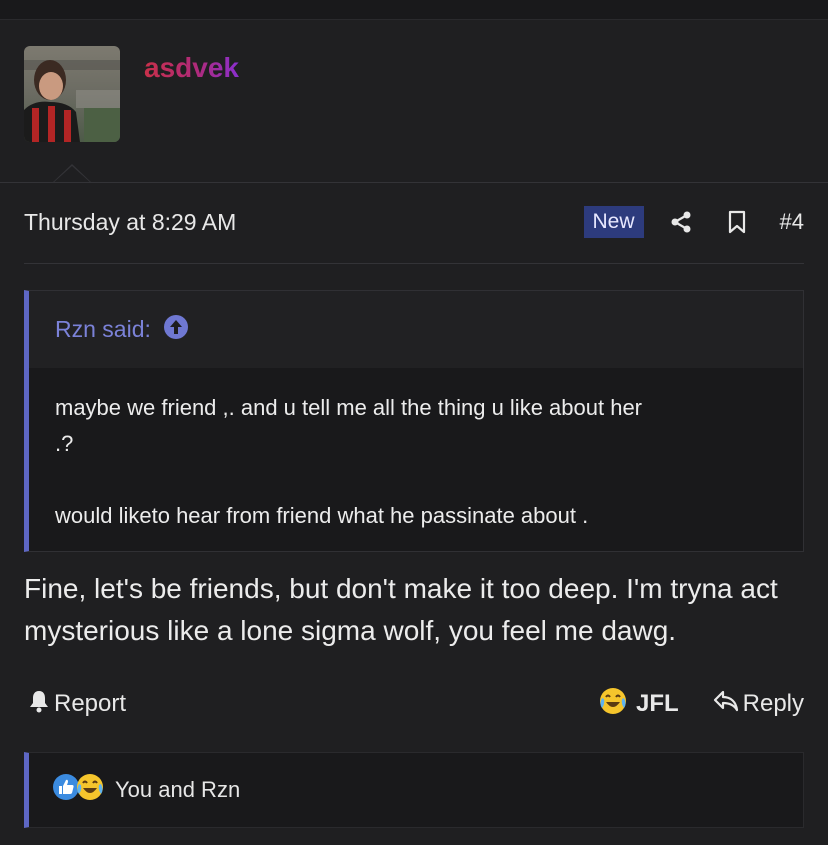 Image resolution: width=828 pixels, height=845 pixels. What do you see at coordinates (39, 704) in the screenshot?
I see `bell-icon` at bounding box center [39, 704].